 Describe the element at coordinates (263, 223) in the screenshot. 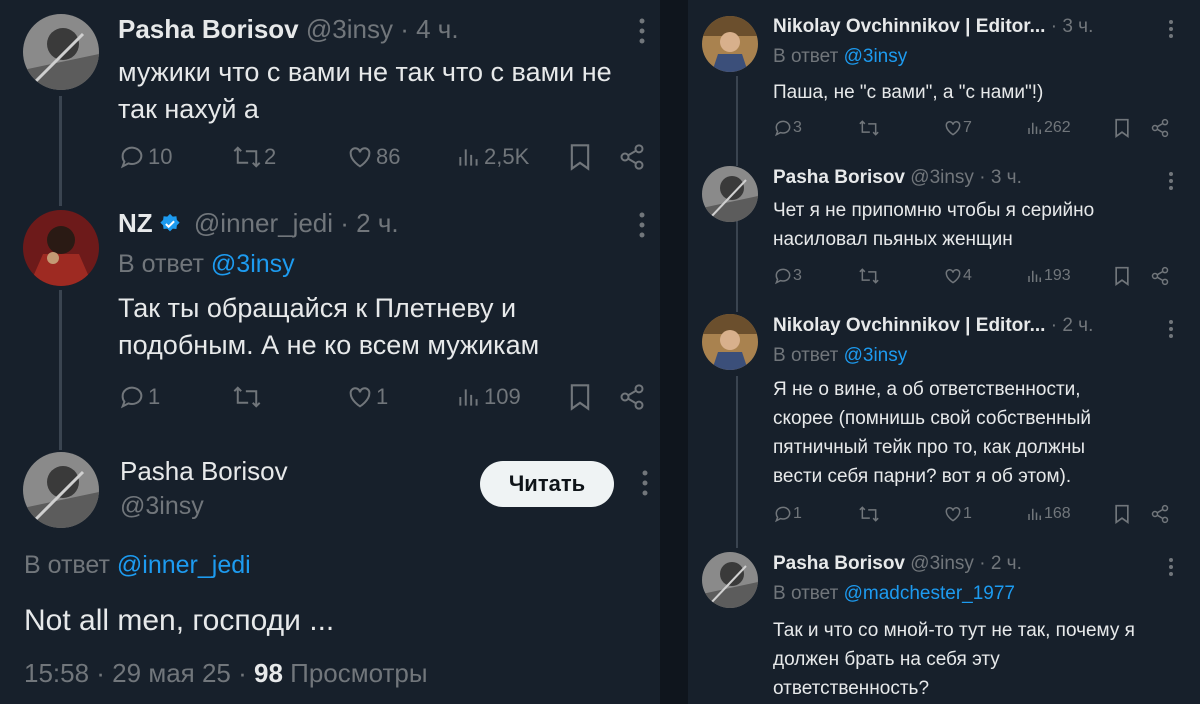

I see `author-handle: @inner_jedi` at that location.